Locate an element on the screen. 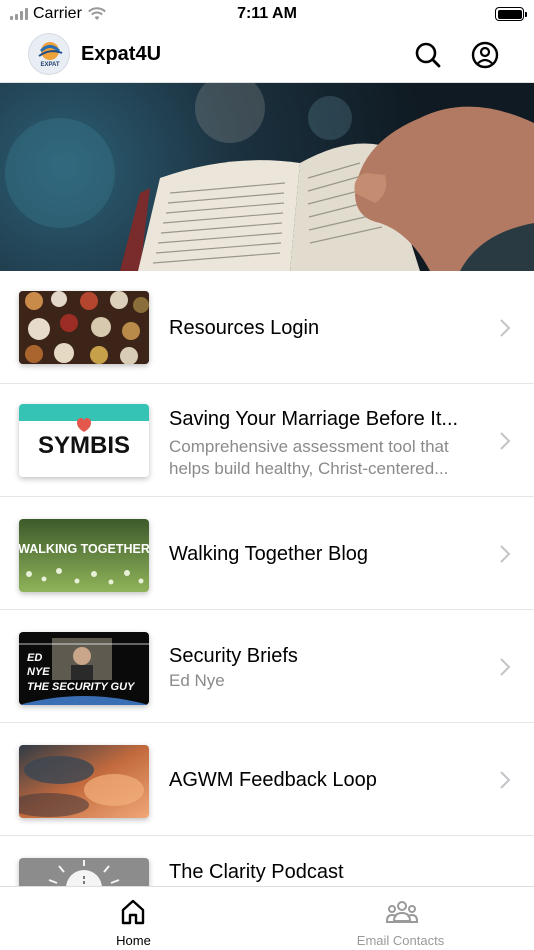 The height and width of the screenshot is (950, 534). item-thumbnail: SYMBIS is located at coordinates (84, 440).